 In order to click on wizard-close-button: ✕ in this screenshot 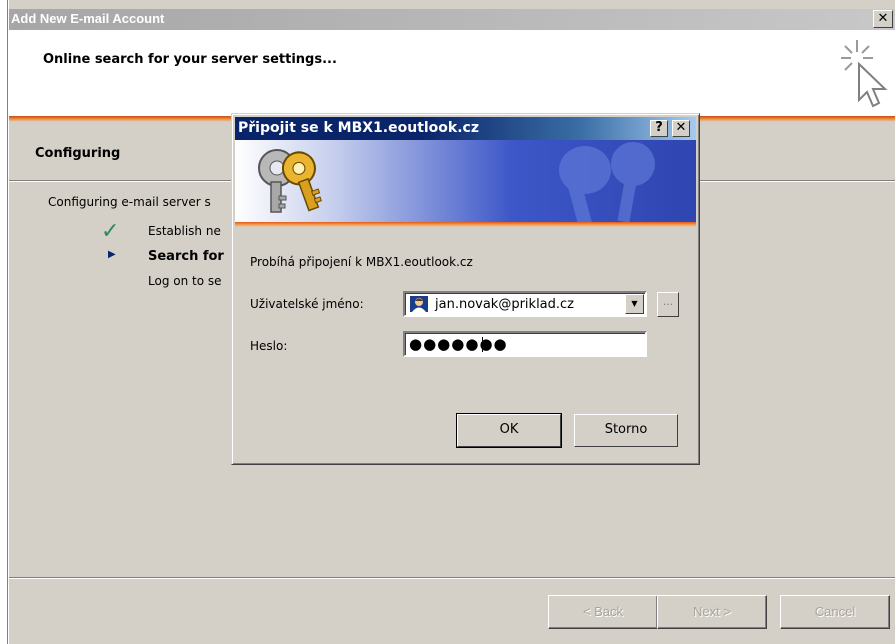, I will do `click(883, 19)`.